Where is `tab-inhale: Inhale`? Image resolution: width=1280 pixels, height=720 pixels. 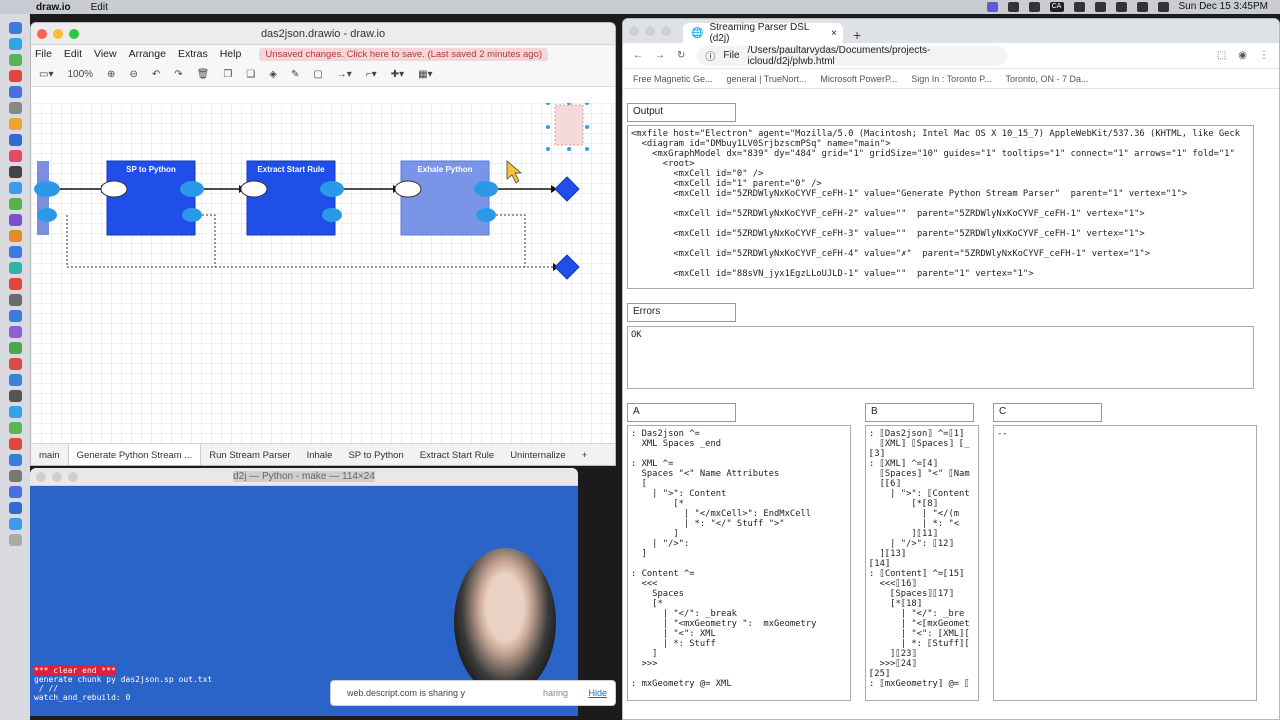
tab-inhale: Inhale is located at coordinates (320, 455).